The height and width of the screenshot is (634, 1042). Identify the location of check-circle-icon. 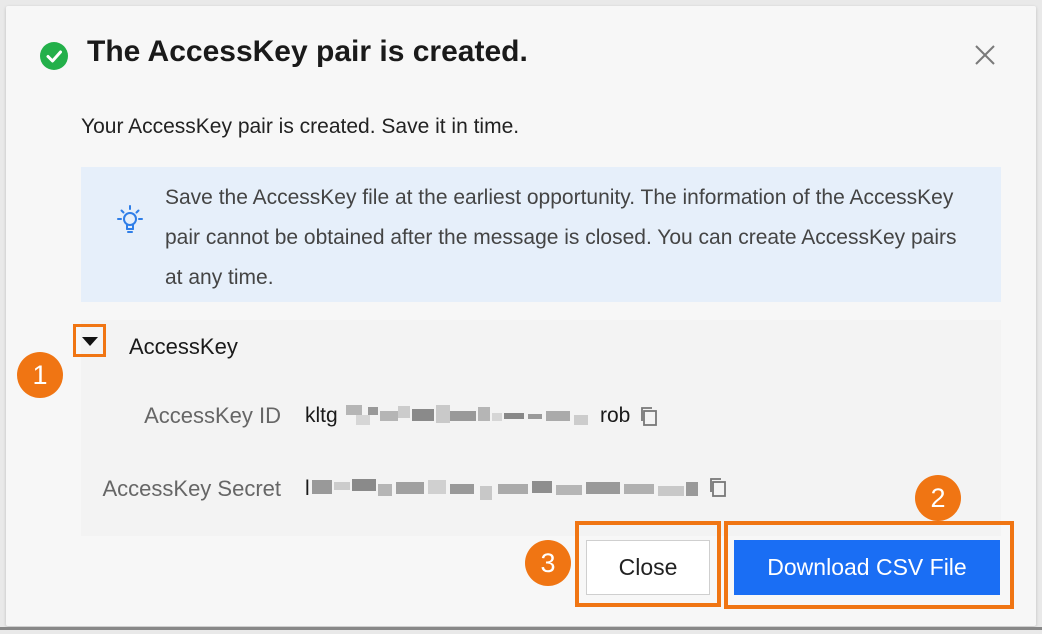
(54, 56).